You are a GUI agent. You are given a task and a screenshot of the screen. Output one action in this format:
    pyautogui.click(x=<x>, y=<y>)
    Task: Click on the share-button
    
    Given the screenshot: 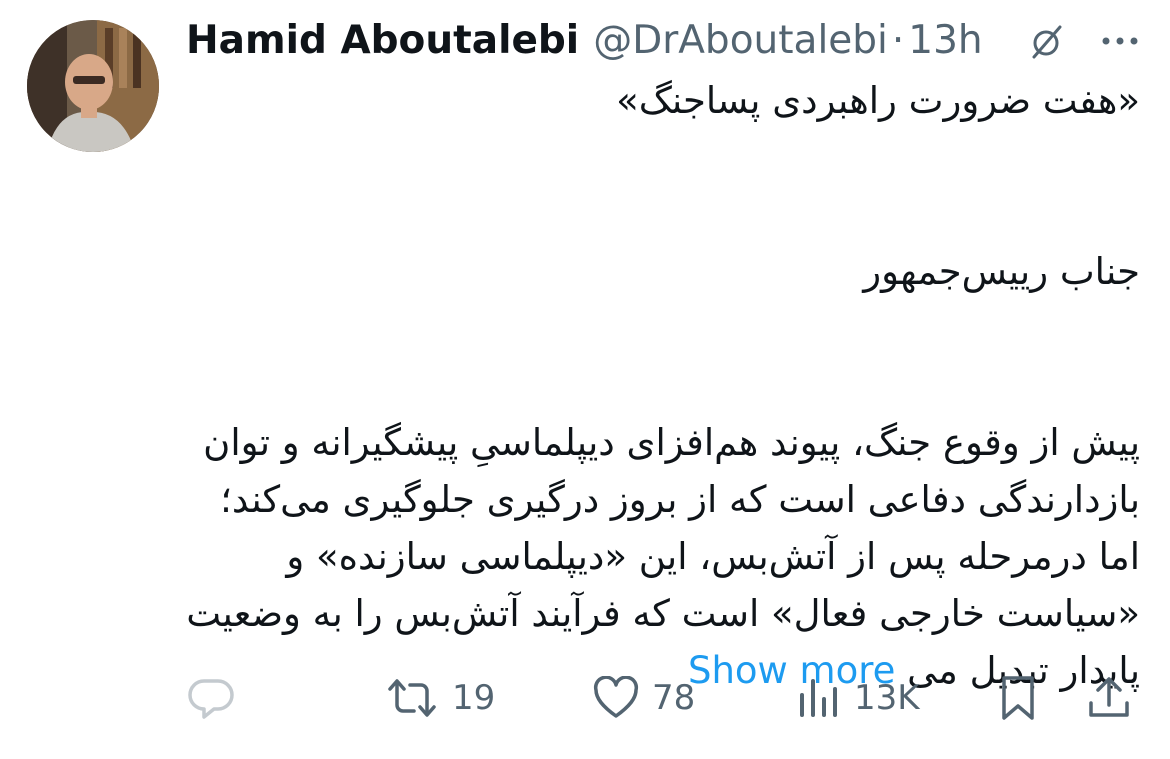 What is the action you would take?
    pyautogui.click(x=1109, y=698)
    